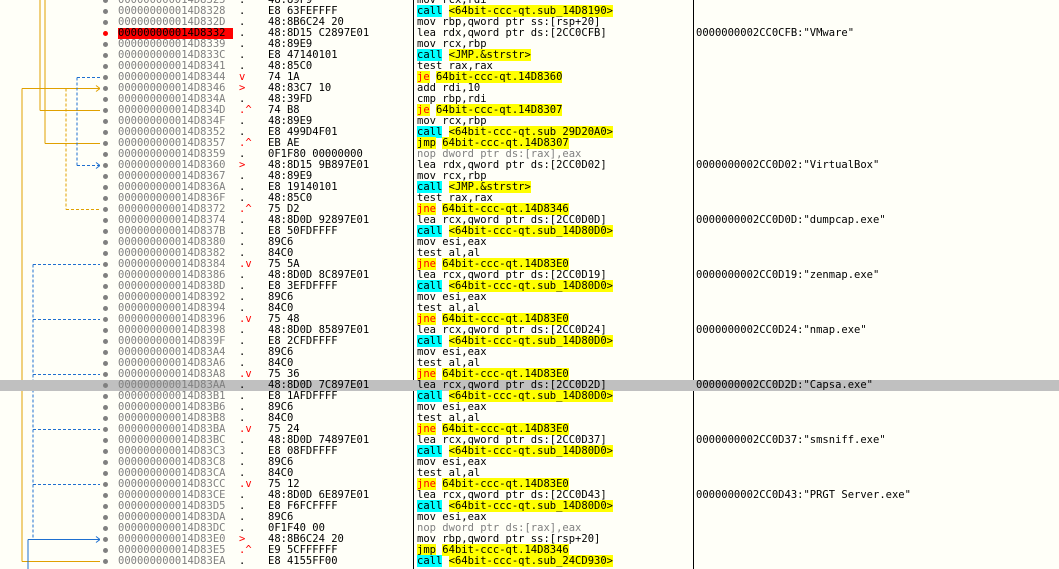  I want to click on branch-marker: ., so click(242, 561).